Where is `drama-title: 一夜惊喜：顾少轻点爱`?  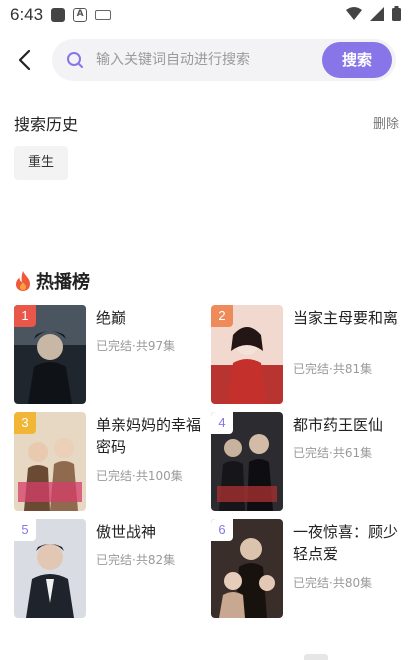
drama-title: 一夜惊喜：顾少轻点爱 is located at coordinates (346, 543).